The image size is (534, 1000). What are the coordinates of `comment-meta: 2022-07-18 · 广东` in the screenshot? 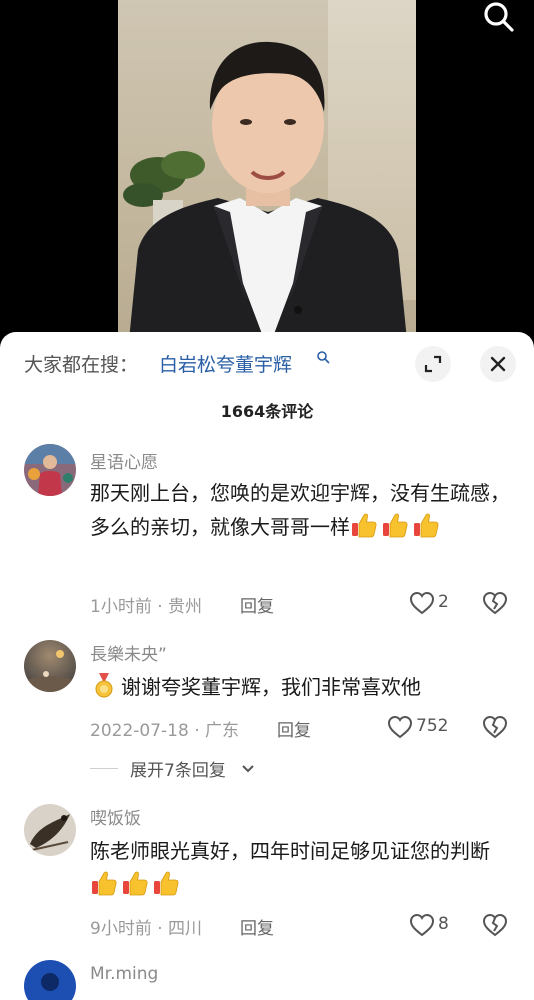 It's located at (164, 728).